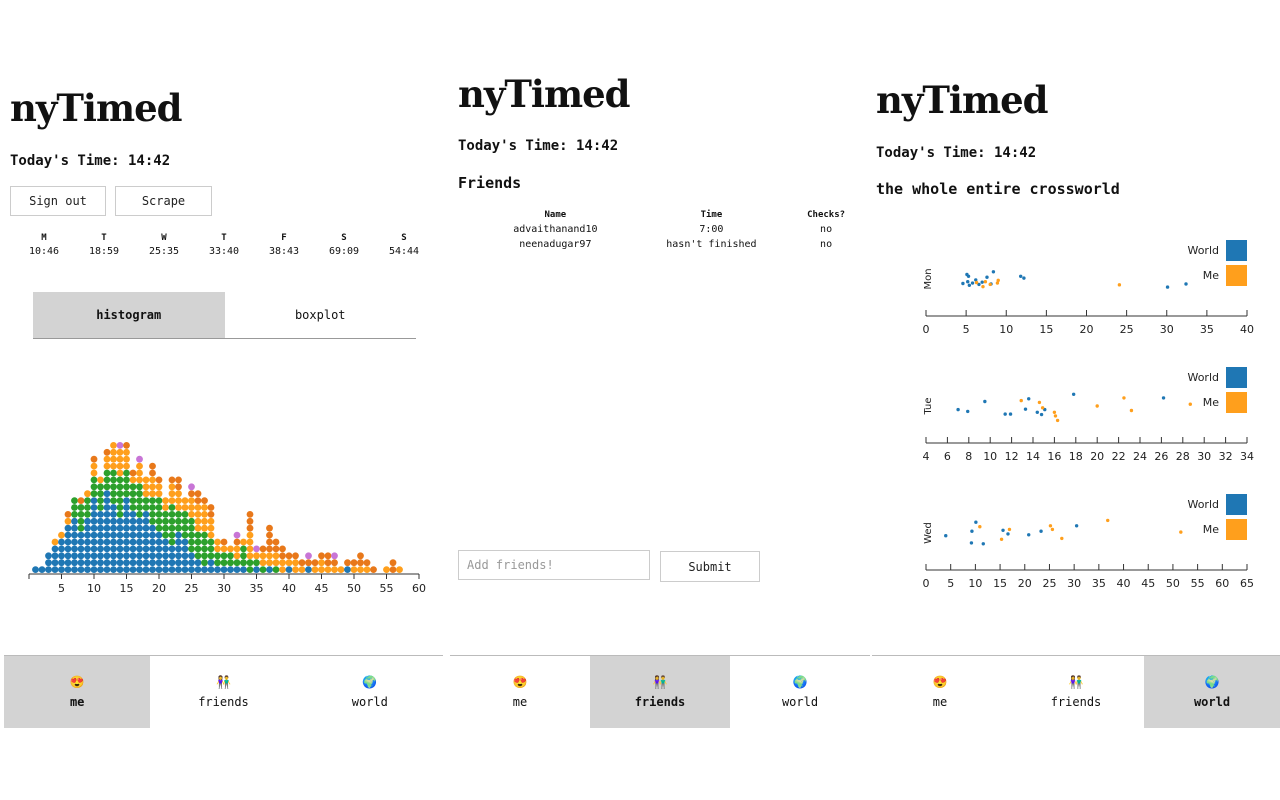 The image size is (1280, 800). I want to click on bottom-nav: 😍 me 👫 friends 🌍 world, so click(223, 691).